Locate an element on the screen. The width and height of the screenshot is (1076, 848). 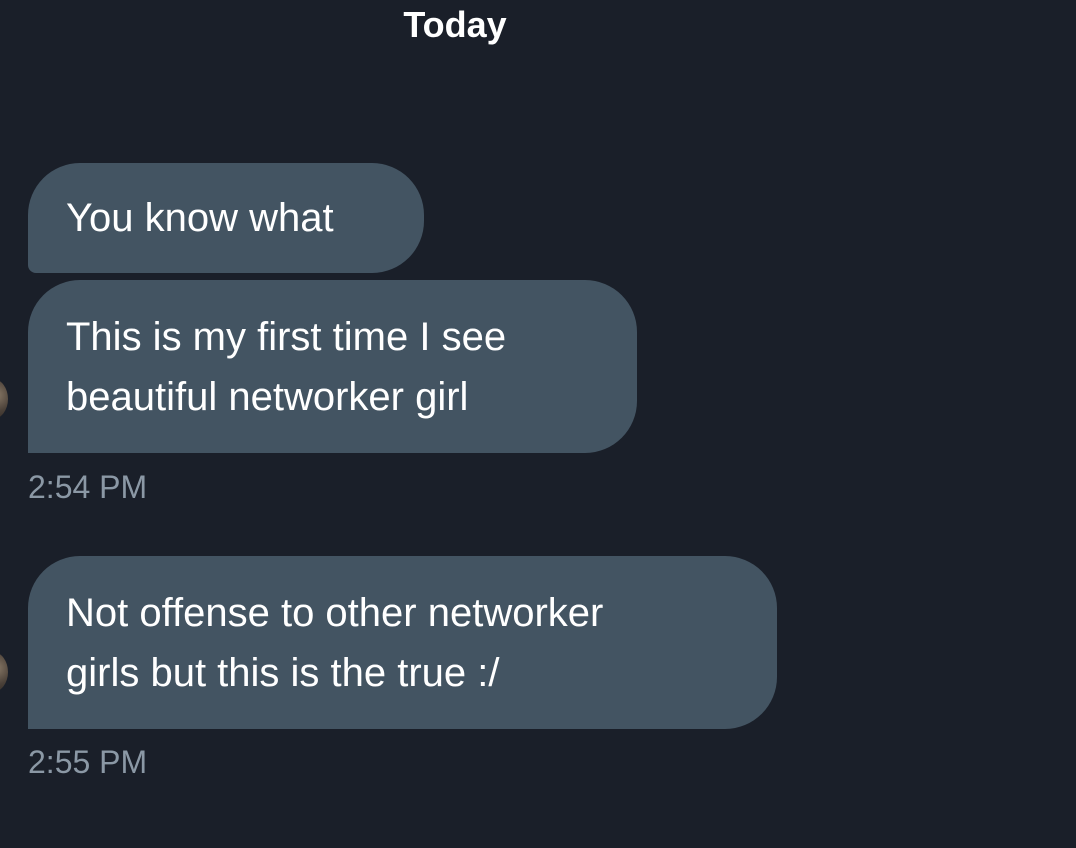
message-bubble: You know what is located at coordinates (226, 218).